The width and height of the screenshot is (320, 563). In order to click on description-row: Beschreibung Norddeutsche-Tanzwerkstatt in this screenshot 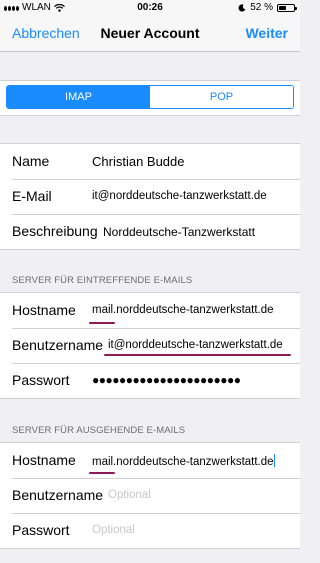, I will do `click(150, 231)`.